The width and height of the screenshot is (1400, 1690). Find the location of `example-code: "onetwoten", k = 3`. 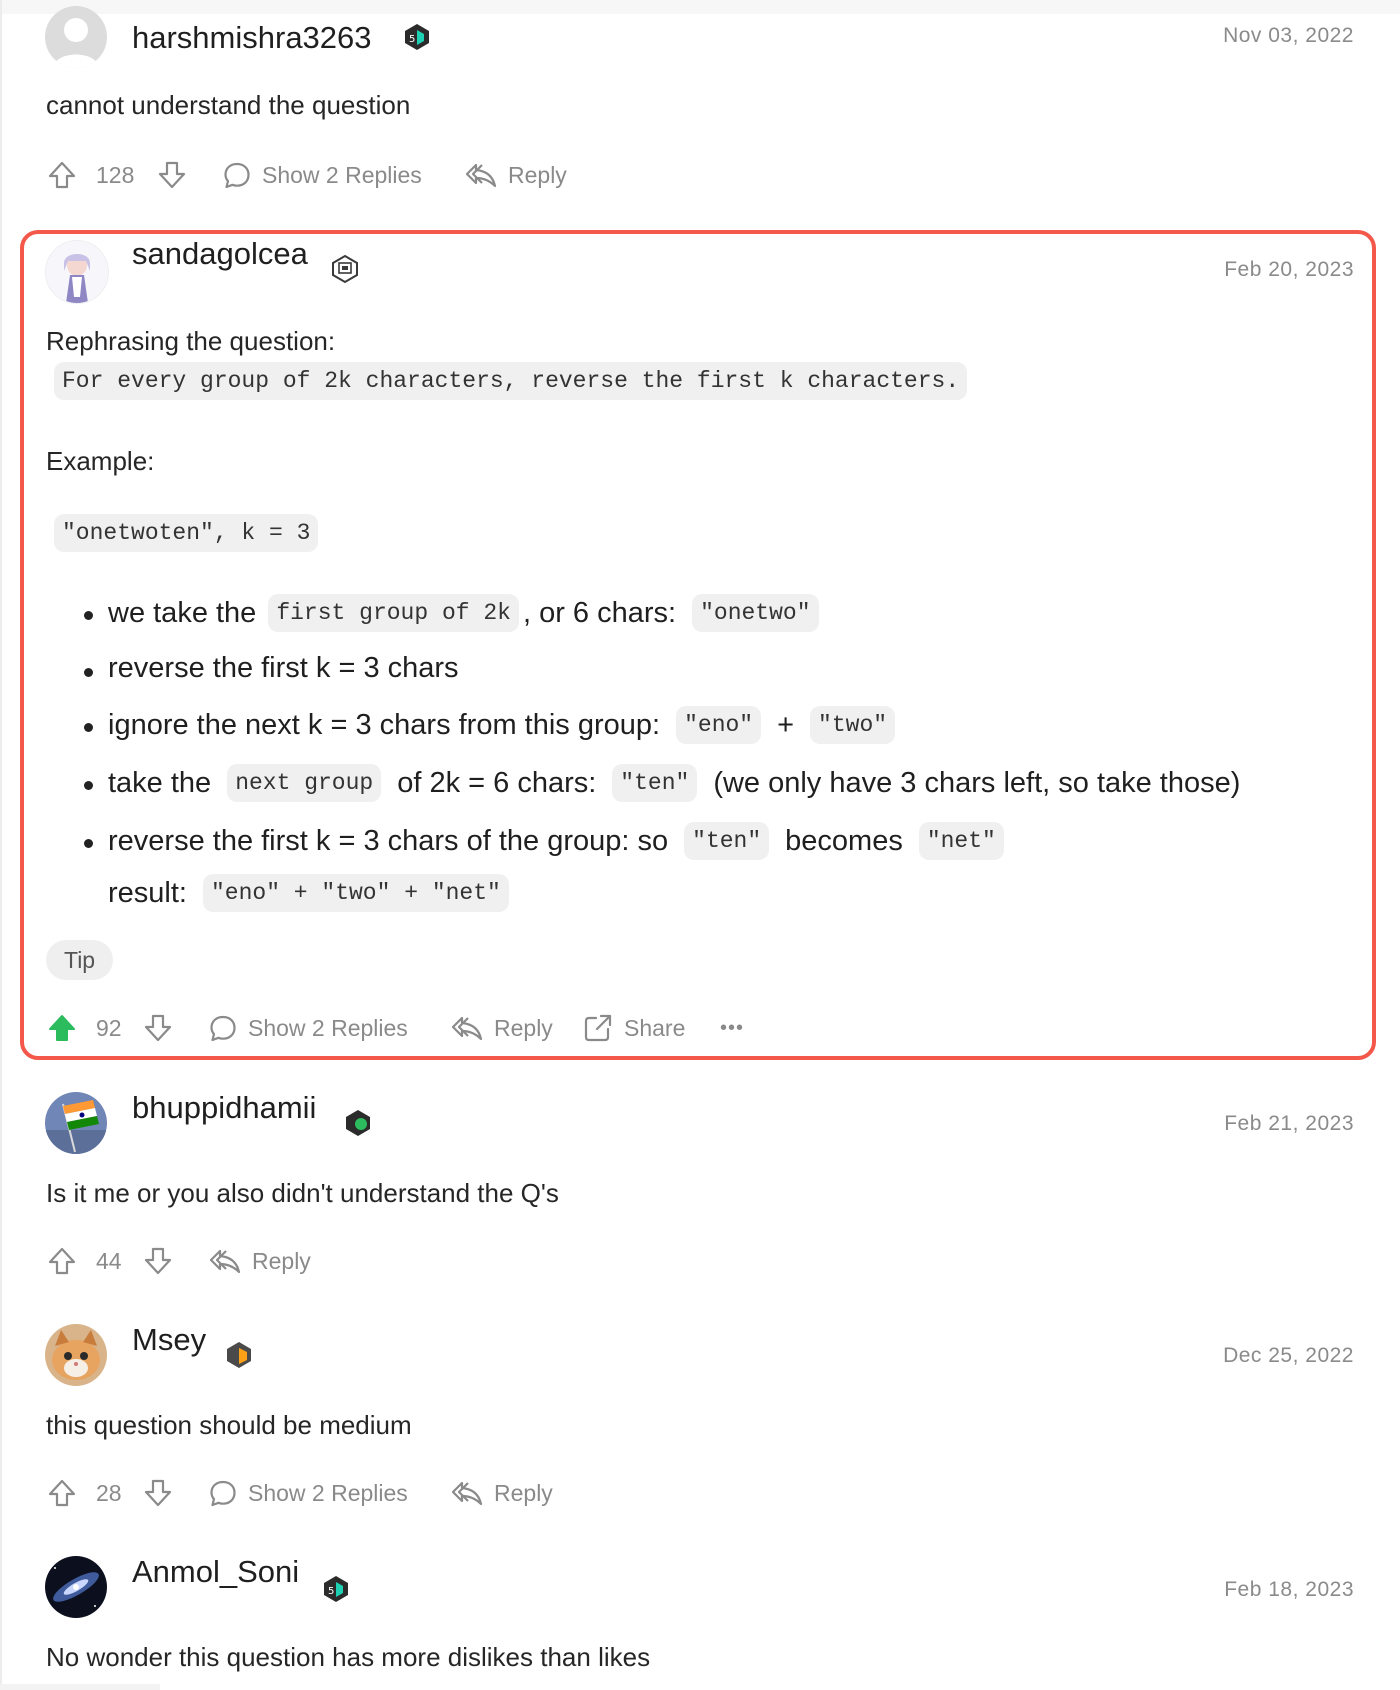

example-code: "onetwoten", k = 3 is located at coordinates (186, 533).